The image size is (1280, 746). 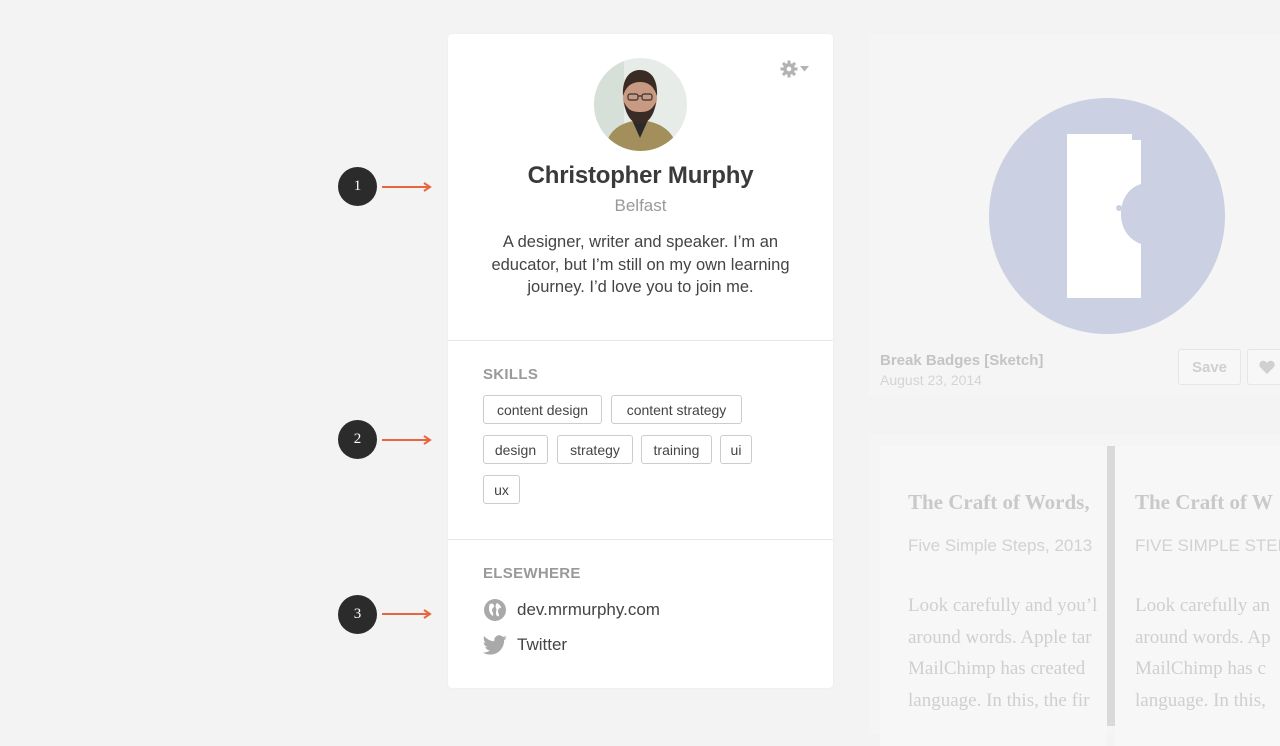 What do you see at coordinates (640, 104) in the screenshot?
I see `avatar` at bounding box center [640, 104].